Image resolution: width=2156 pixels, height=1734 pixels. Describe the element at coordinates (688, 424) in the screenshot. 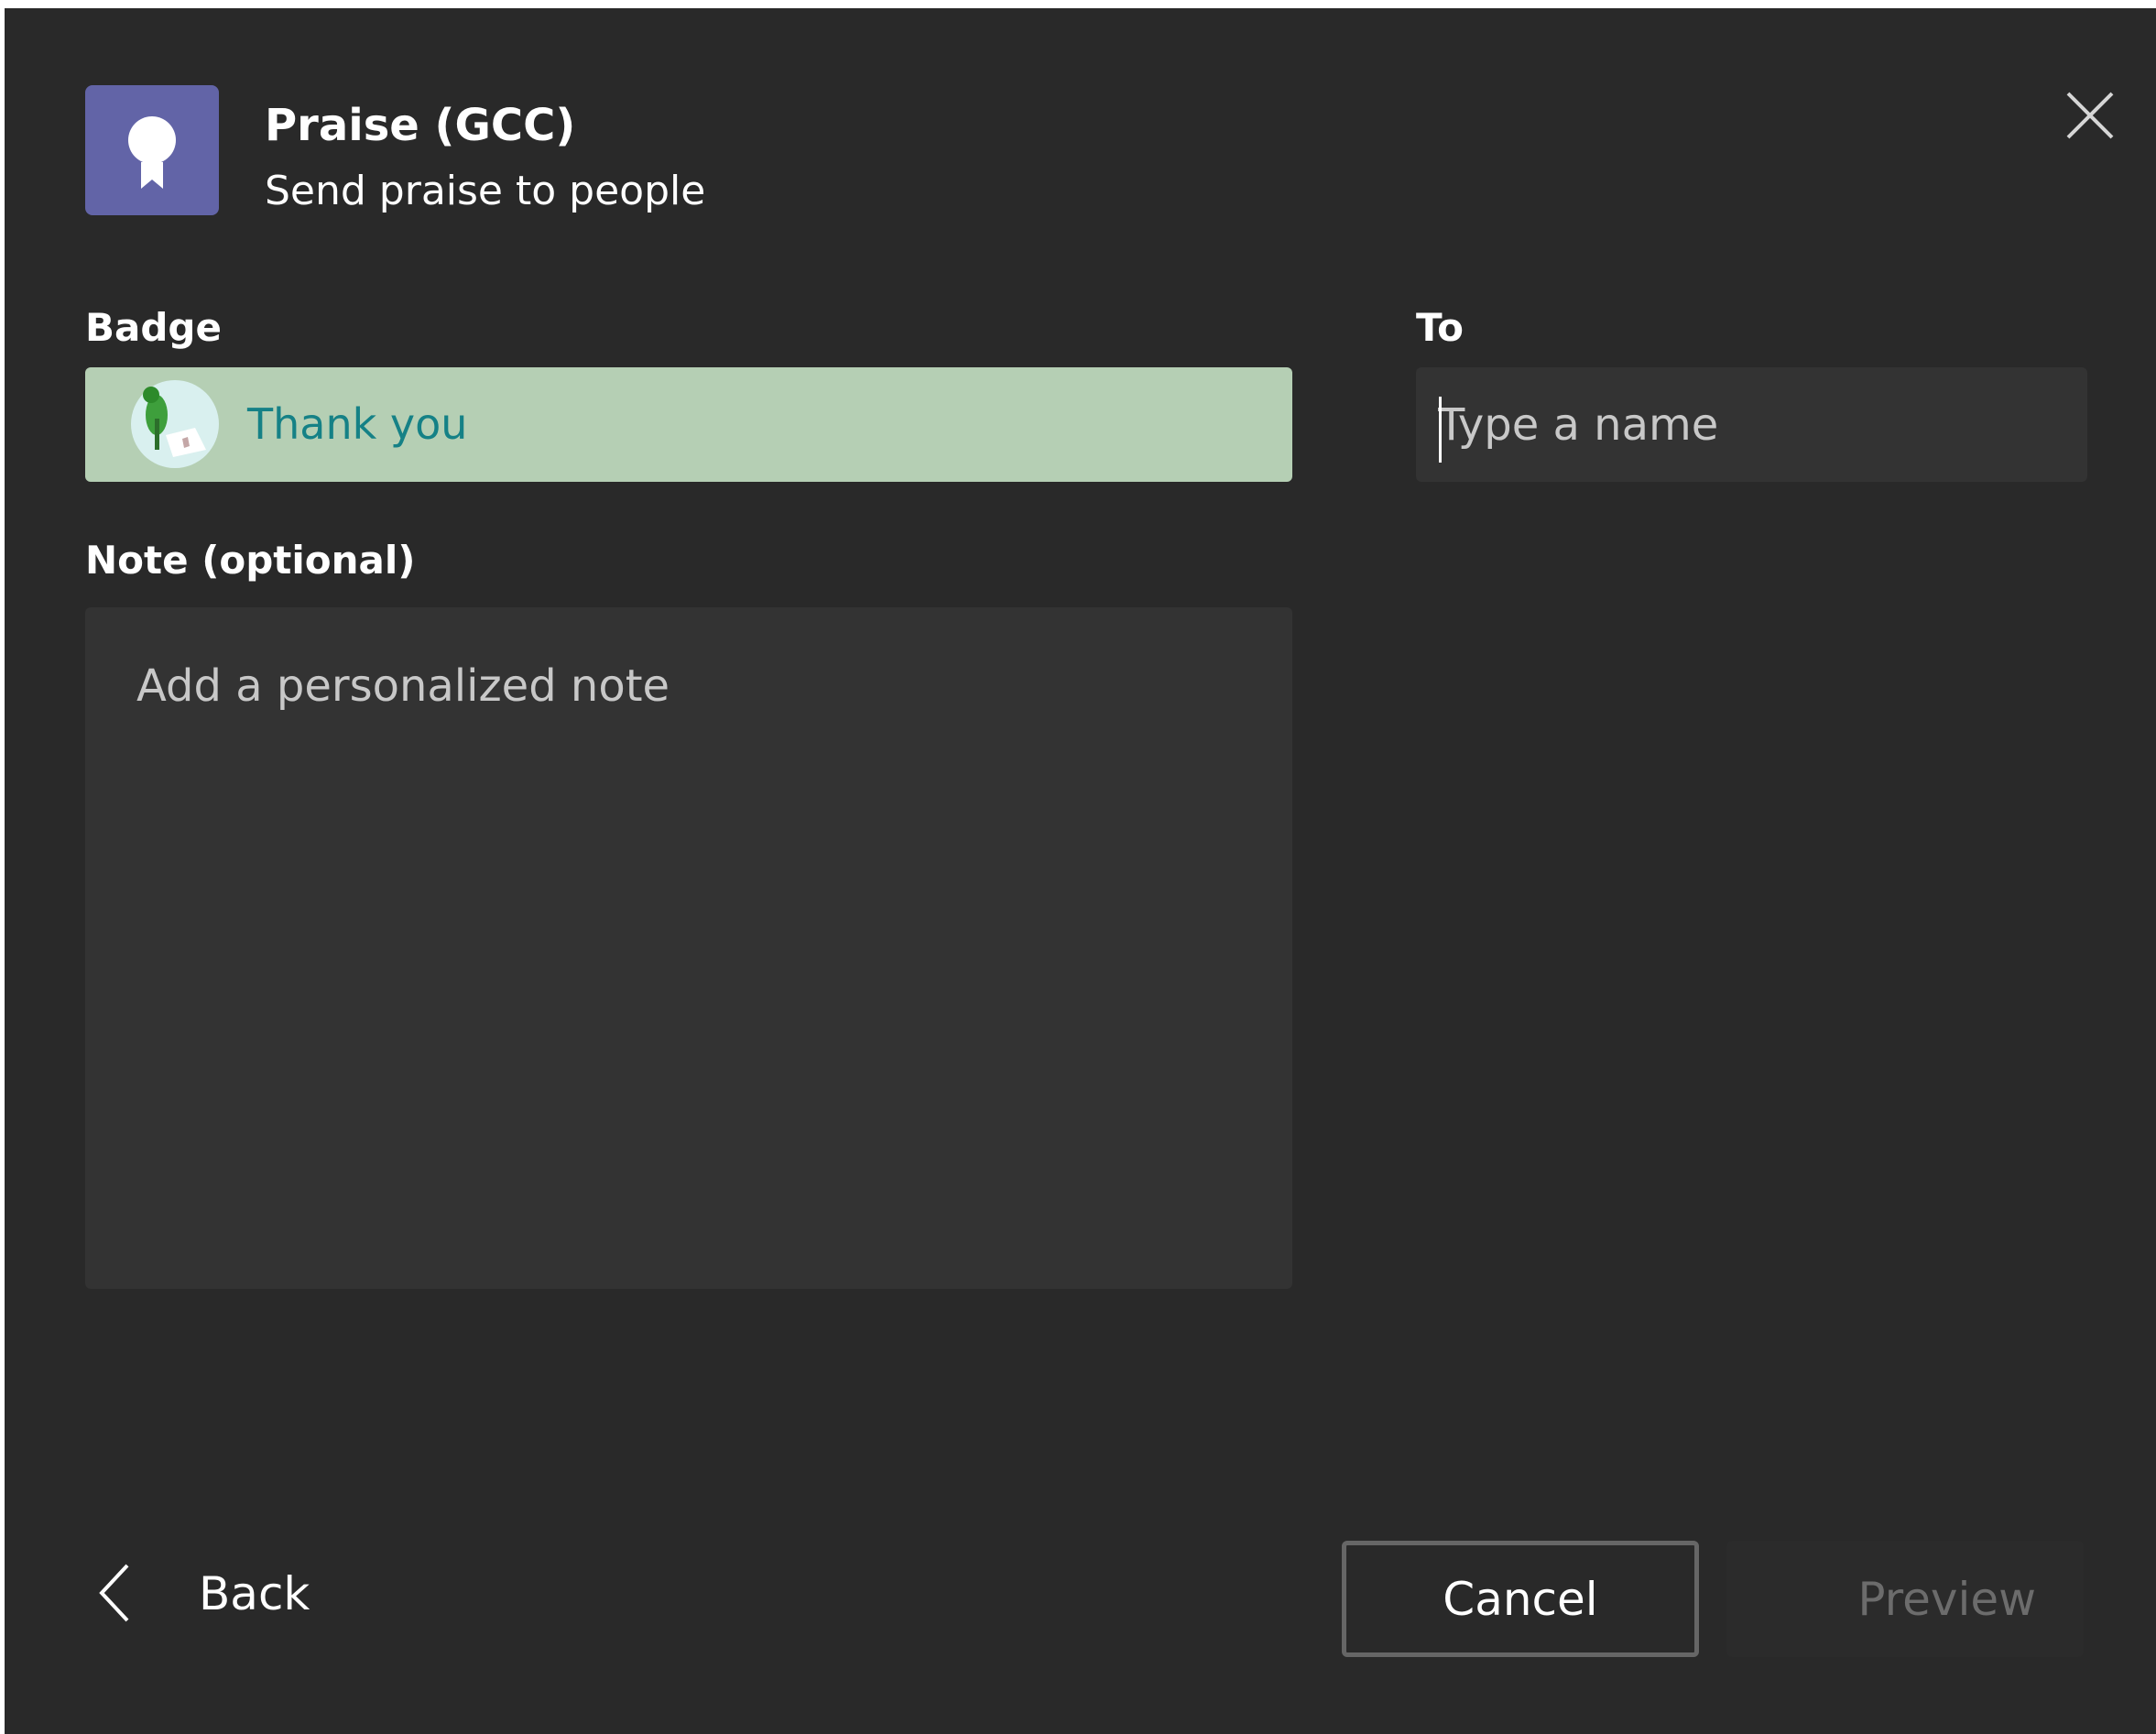

I see `badge-selector: Thank you` at that location.